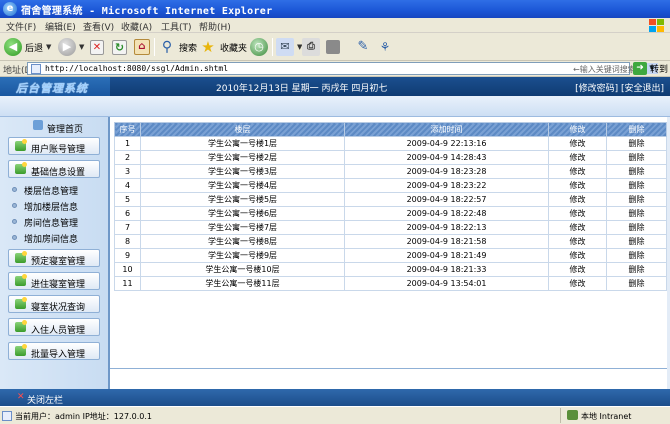 Image resolution: width=670 pixels, height=424 pixels. What do you see at coordinates (58, 262) in the screenshot?
I see `sidebar-item-label: 预定寝室管理` at bounding box center [58, 262].